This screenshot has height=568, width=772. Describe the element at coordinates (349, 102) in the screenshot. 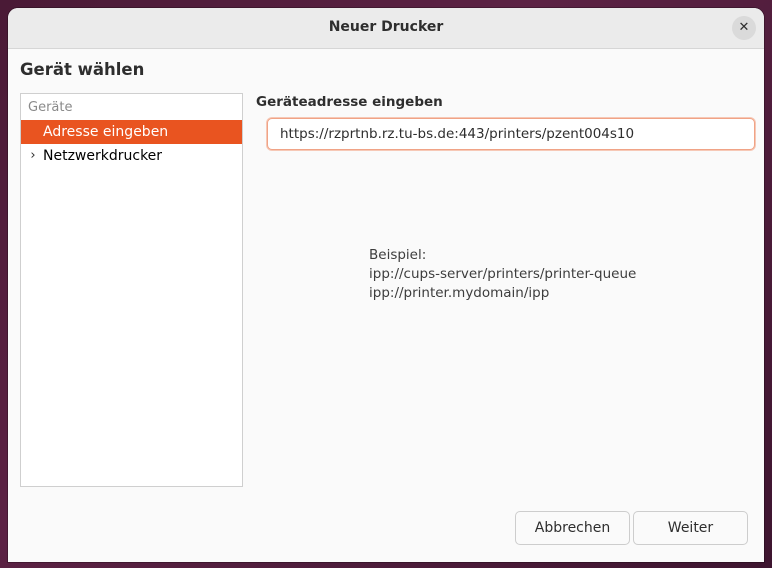

I see `address-label: Geräteadresse eingeben` at that location.